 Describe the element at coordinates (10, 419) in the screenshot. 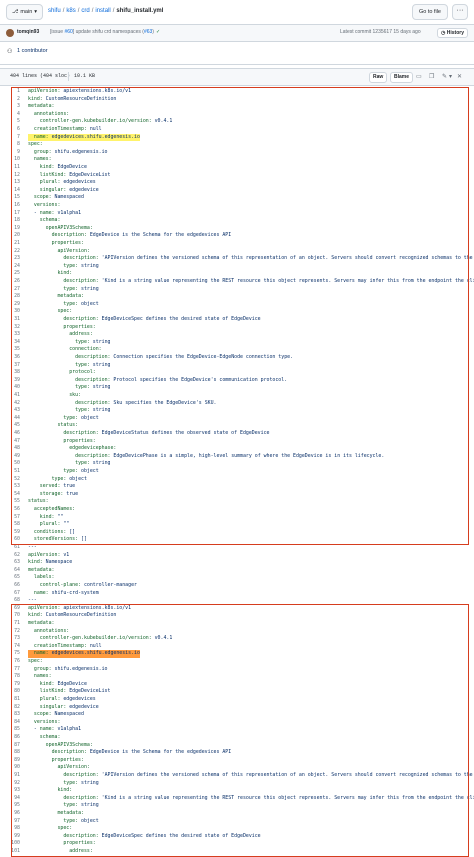

I see `line-number: 44` at that location.